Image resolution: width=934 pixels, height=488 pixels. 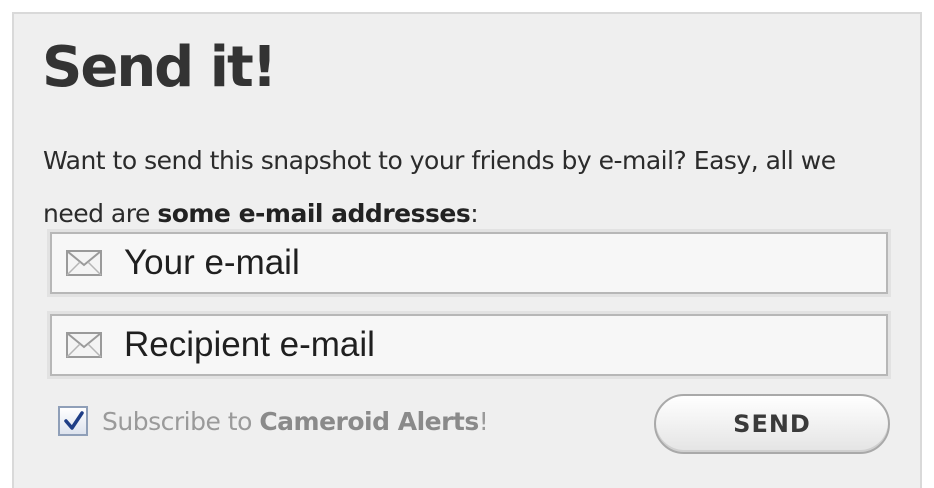 What do you see at coordinates (494, 263) in the screenshot?
I see `your-email-input` at bounding box center [494, 263].